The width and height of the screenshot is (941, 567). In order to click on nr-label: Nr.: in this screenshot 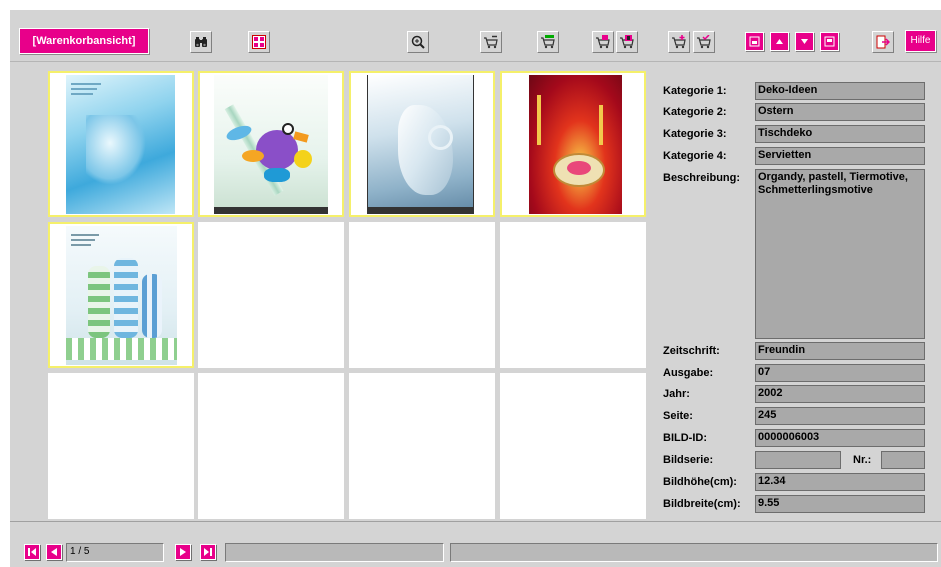, I will do `click(862, 460)`.